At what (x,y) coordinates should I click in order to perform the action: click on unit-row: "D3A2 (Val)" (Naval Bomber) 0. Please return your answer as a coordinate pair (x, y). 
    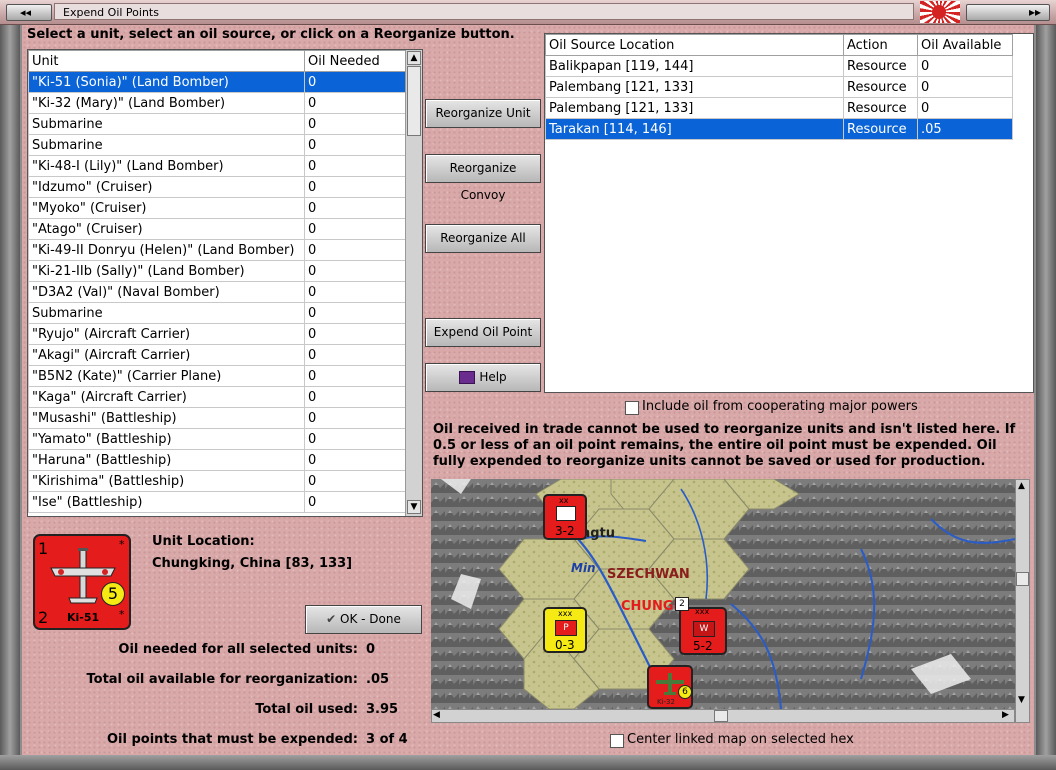
    Looking at the image, I should click on (217, 292).